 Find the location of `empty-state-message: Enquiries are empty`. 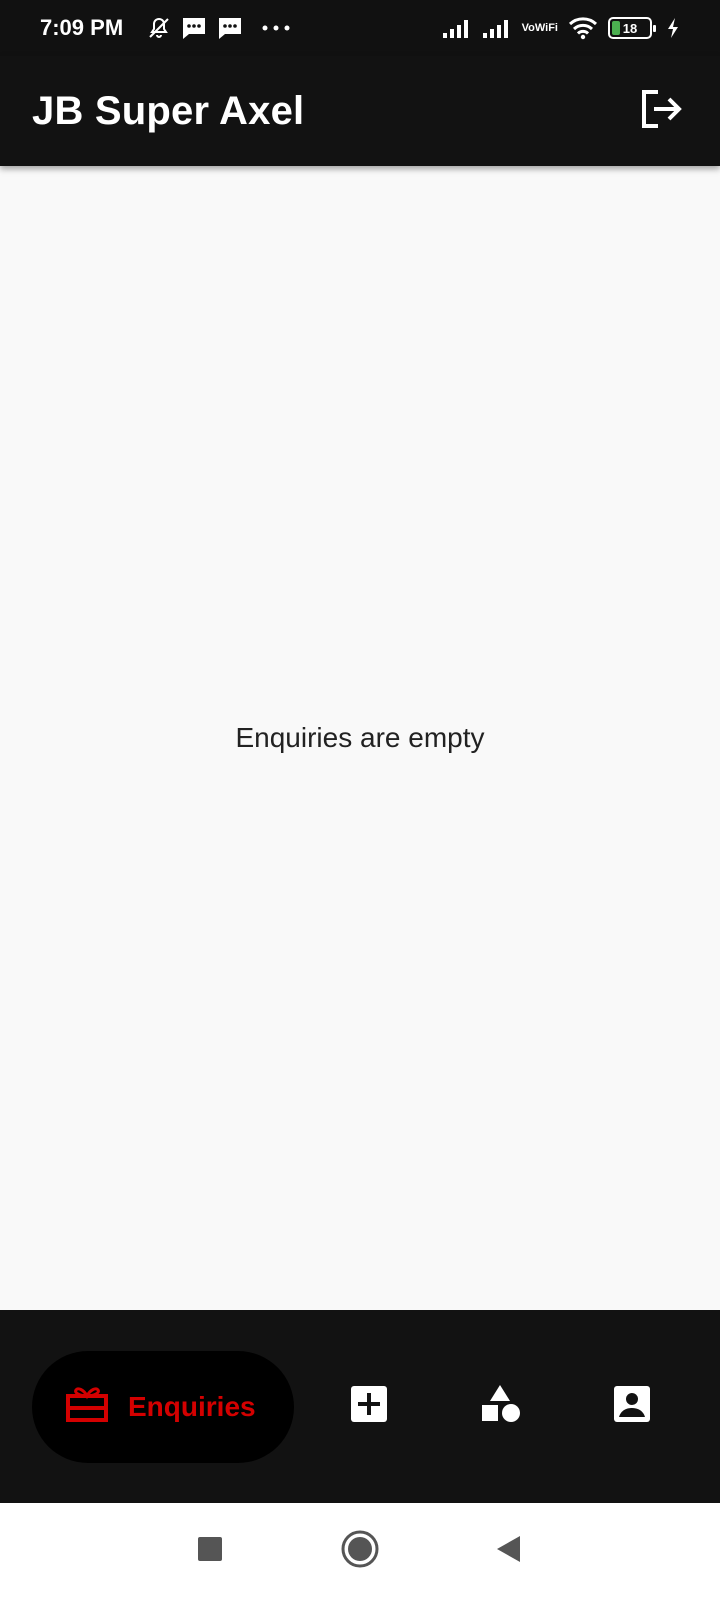

empty-state-message: Enquiries are empty is located at coordinates (360, 737).